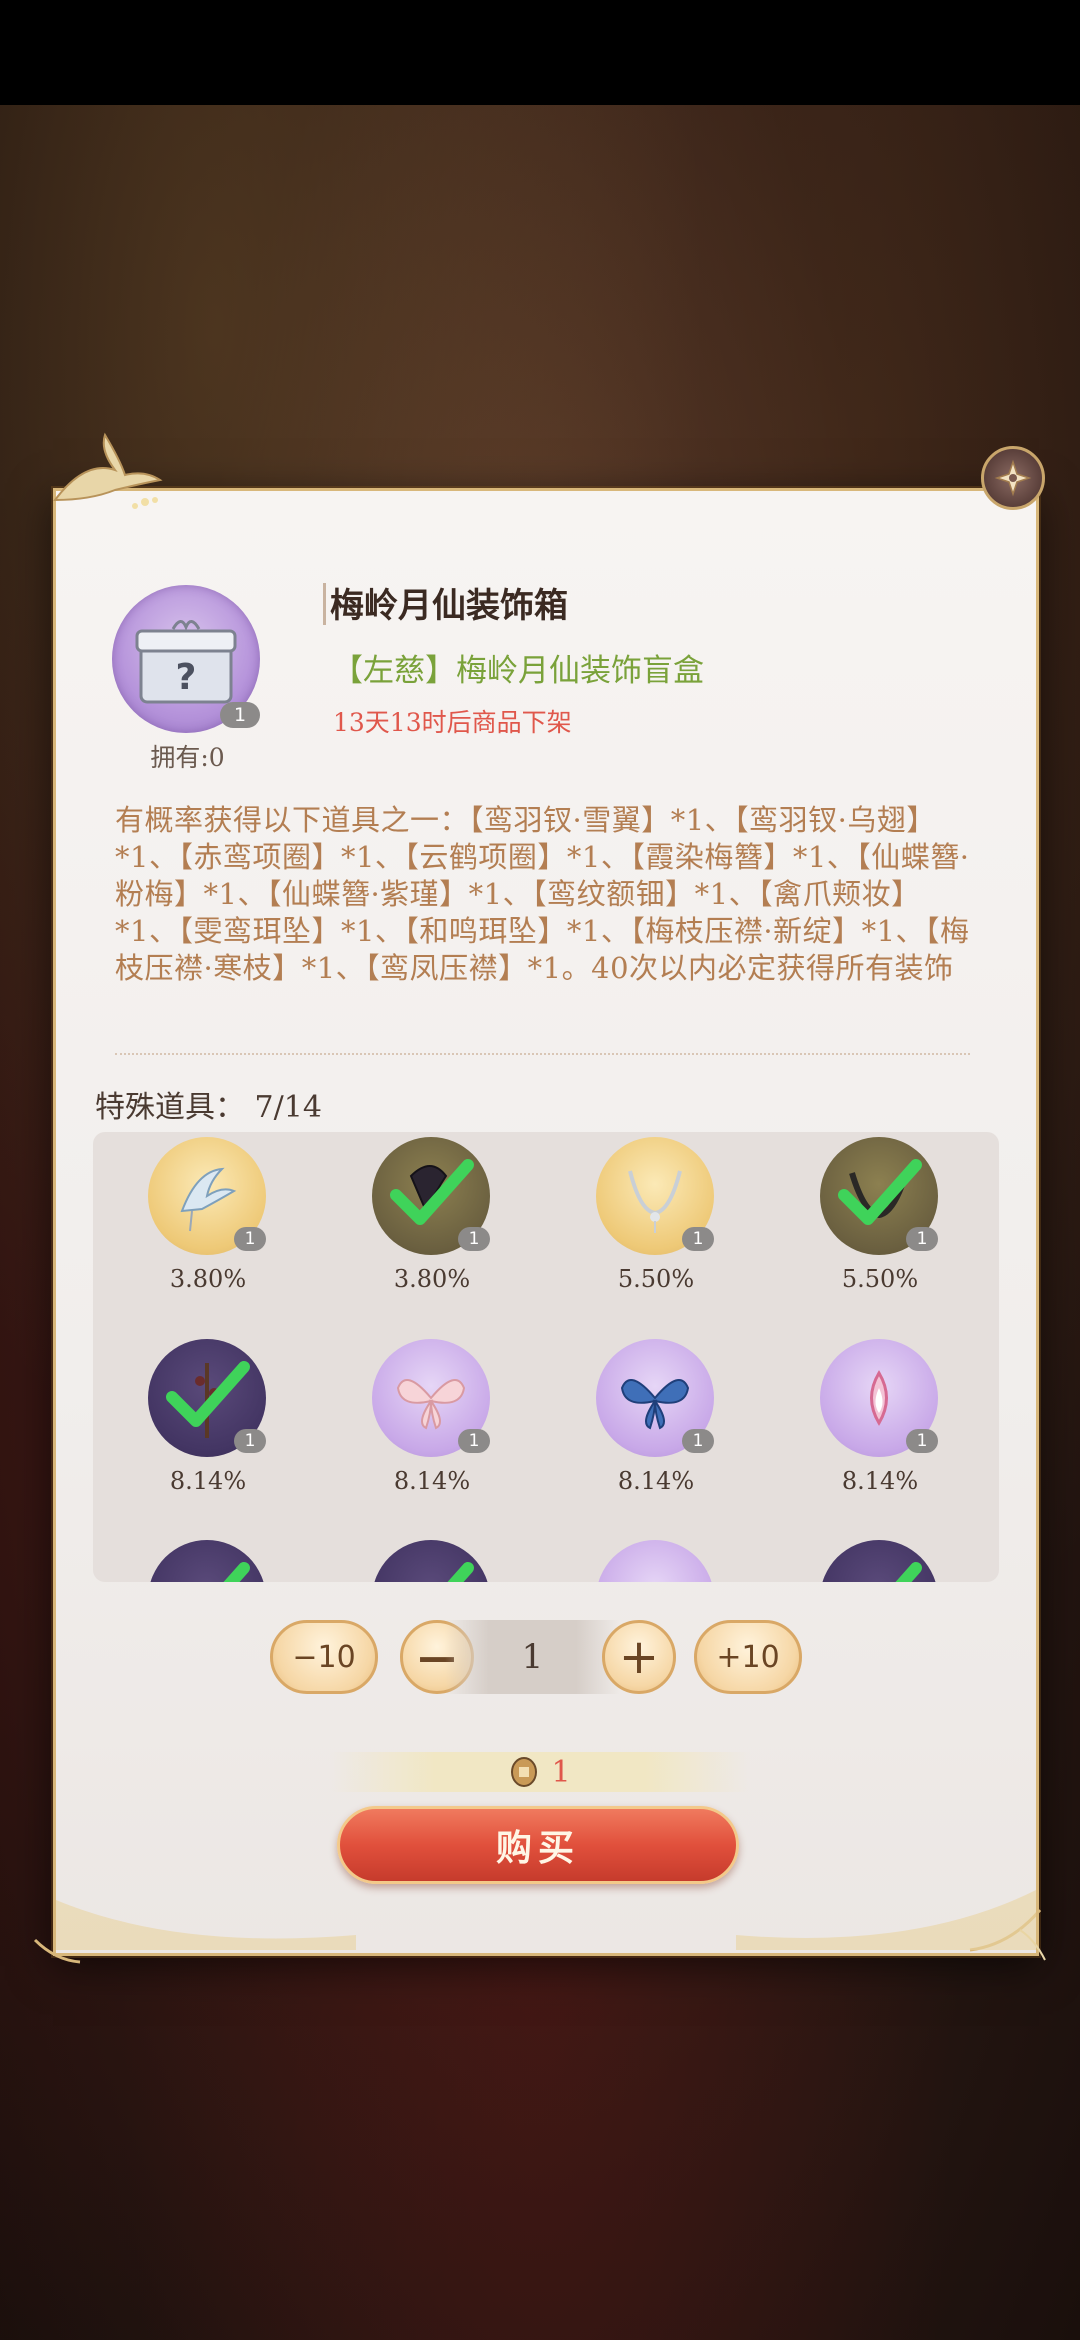 The image size is (1080, 2340). What do you see at coordinates (107, 470) in the screenshot?
I see `bird-ornament-icon` at bounding box center [107, 470].